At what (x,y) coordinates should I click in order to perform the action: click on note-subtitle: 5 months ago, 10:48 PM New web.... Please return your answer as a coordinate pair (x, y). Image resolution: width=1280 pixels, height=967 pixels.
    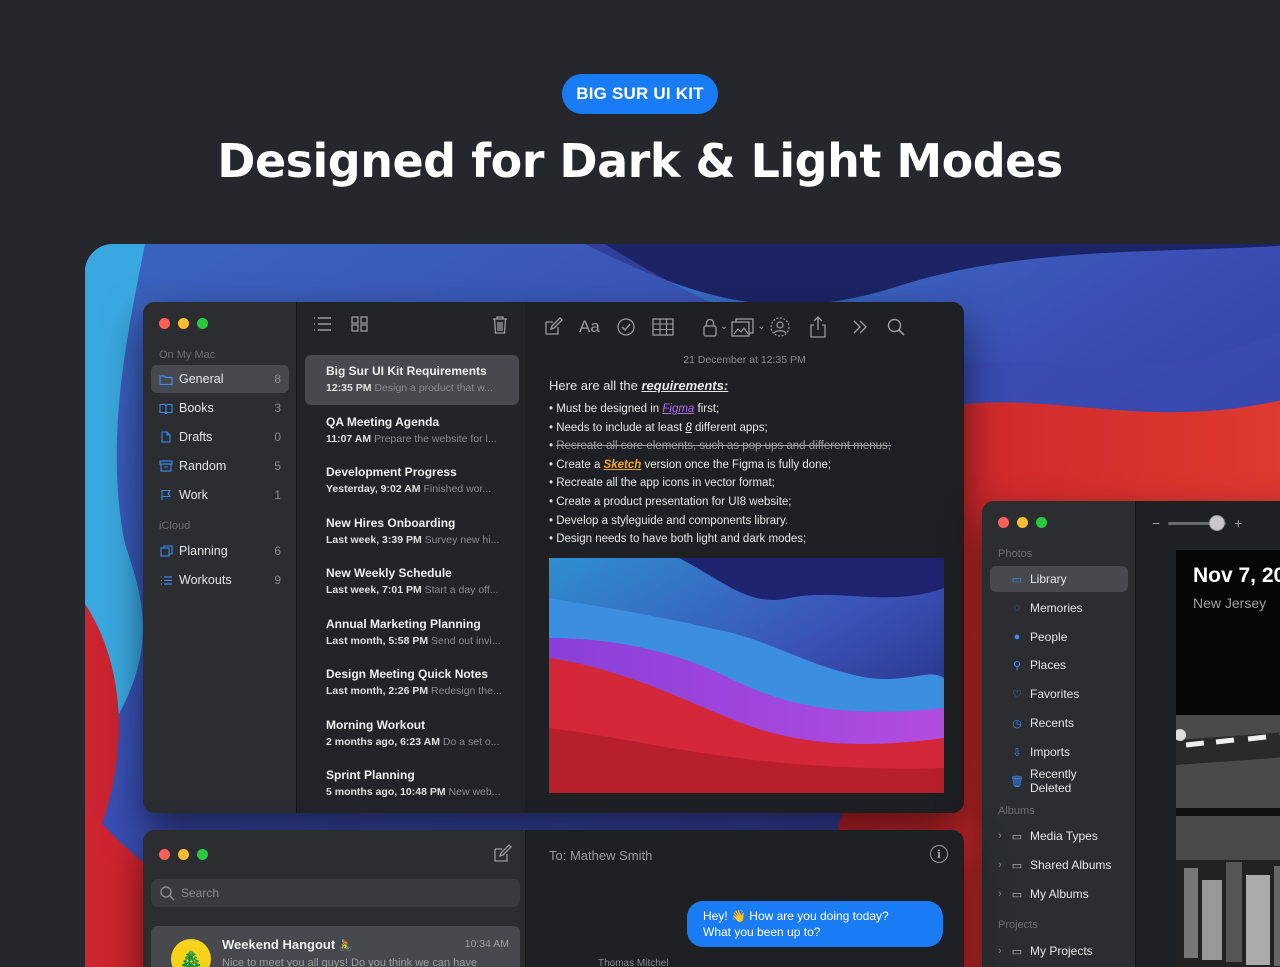
    Looking at the image, I should click on (413, 792).